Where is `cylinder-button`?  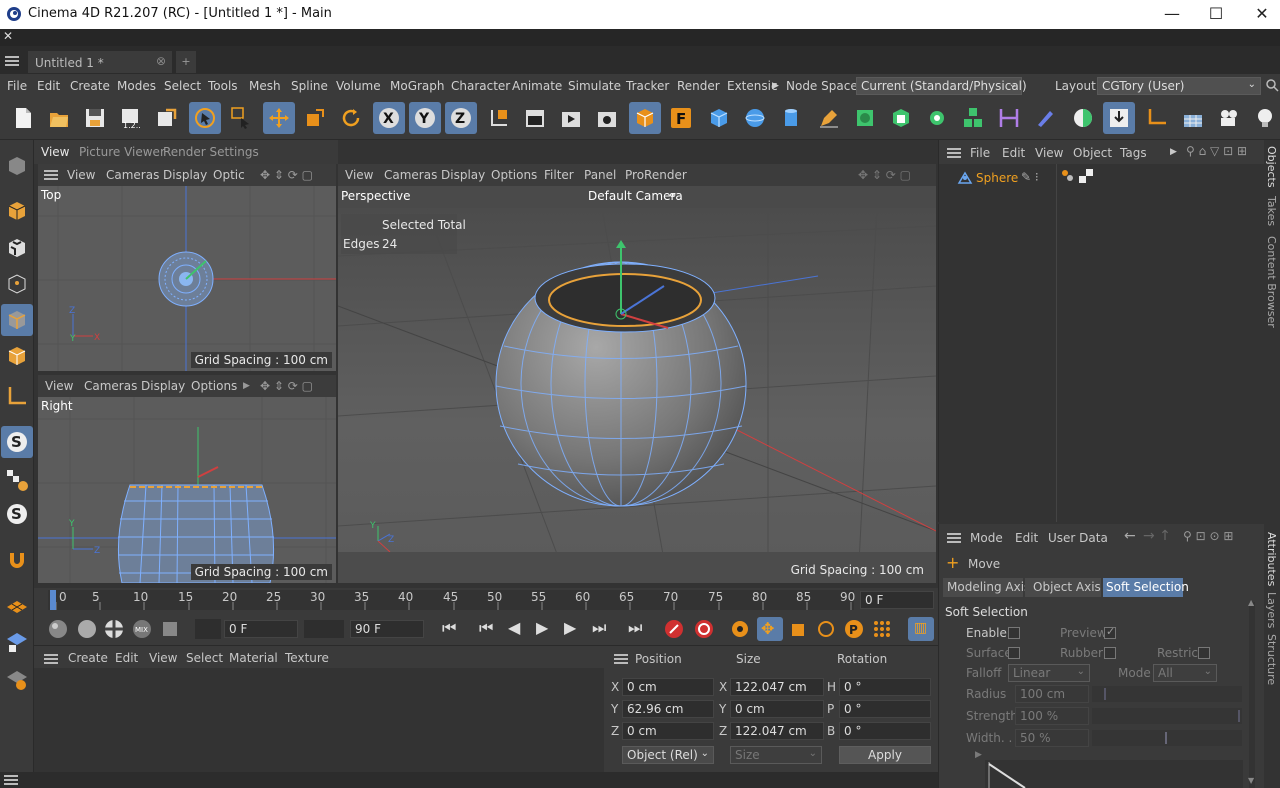
cylinder-button is located at coordinates (791, 118).